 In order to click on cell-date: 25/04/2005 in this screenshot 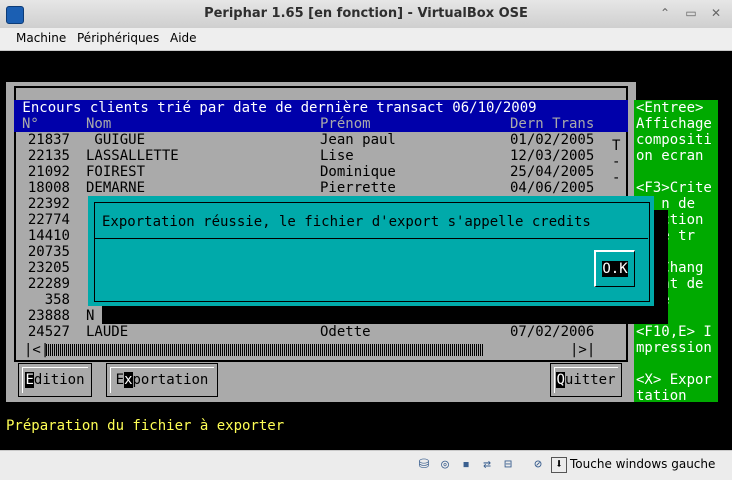, I will do `click(552, 172)`.